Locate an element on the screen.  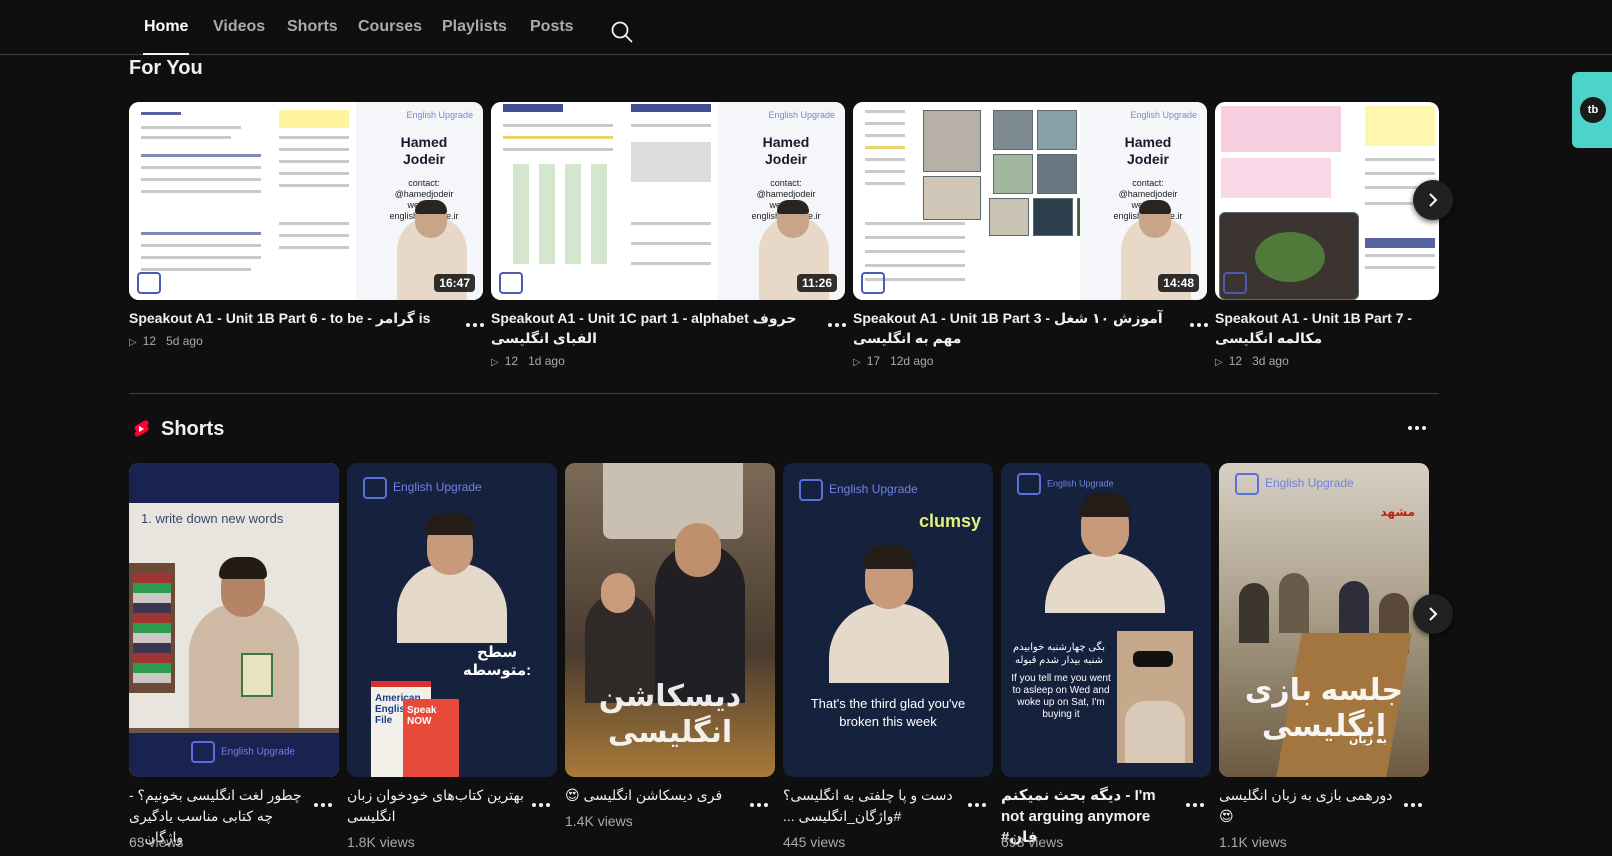
search-icon is located at coordinates (623, 33).